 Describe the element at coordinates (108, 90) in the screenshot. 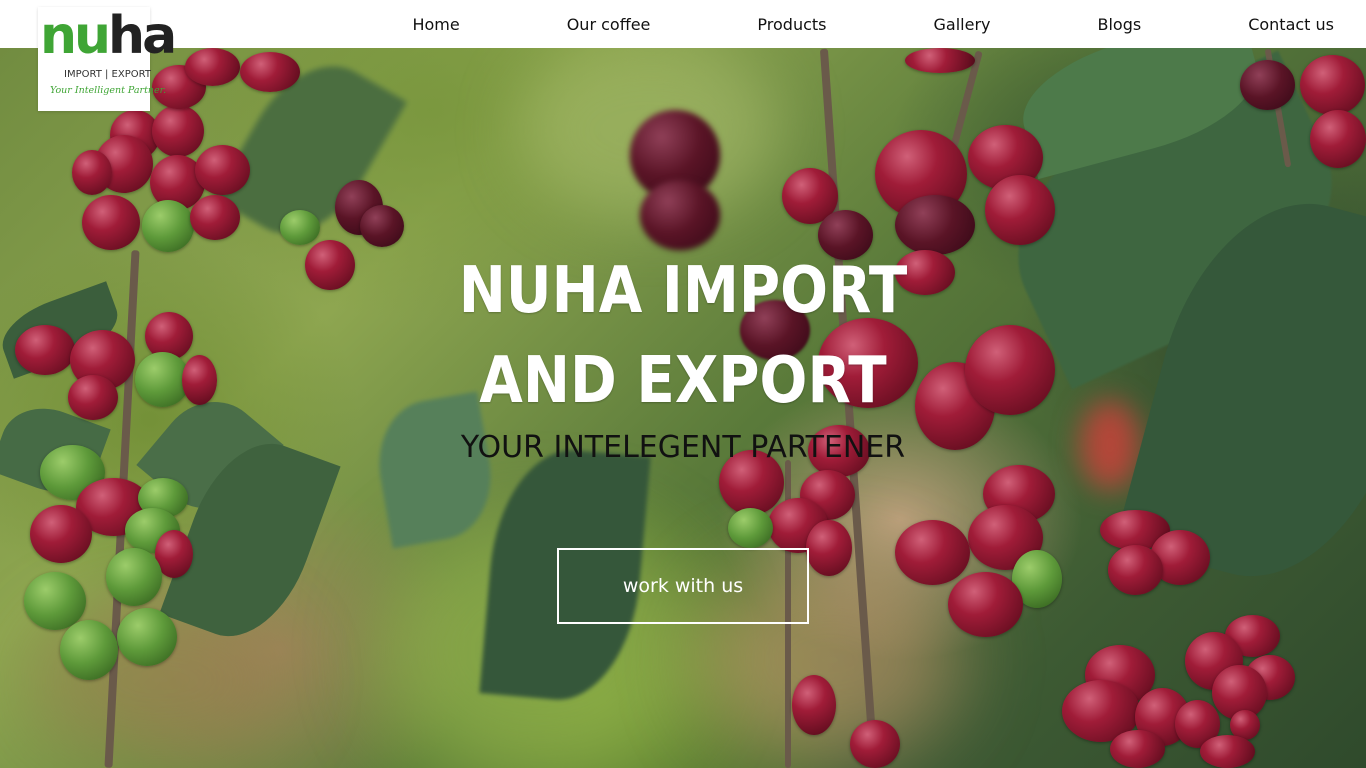

I see `logo-tagline: Your Intelligent Partner.` at that location.